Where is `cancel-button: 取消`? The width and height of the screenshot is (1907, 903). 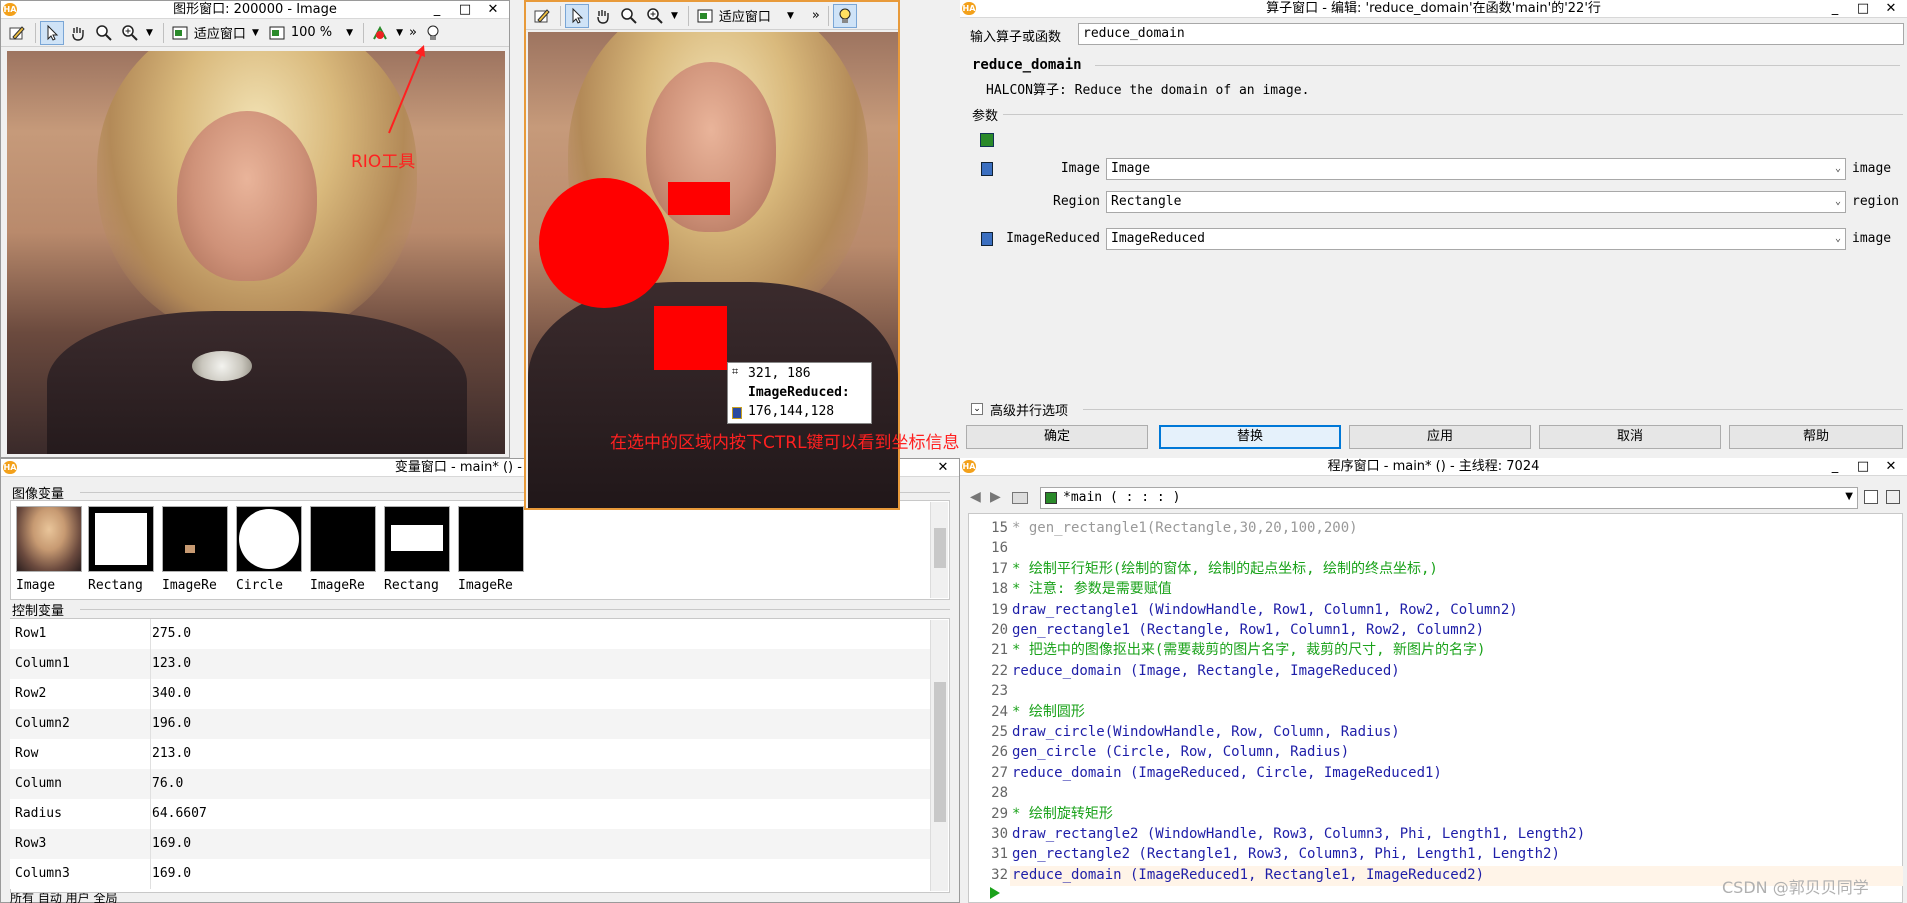
cancel-button: 取消 is located at coordinates (1630, 437).